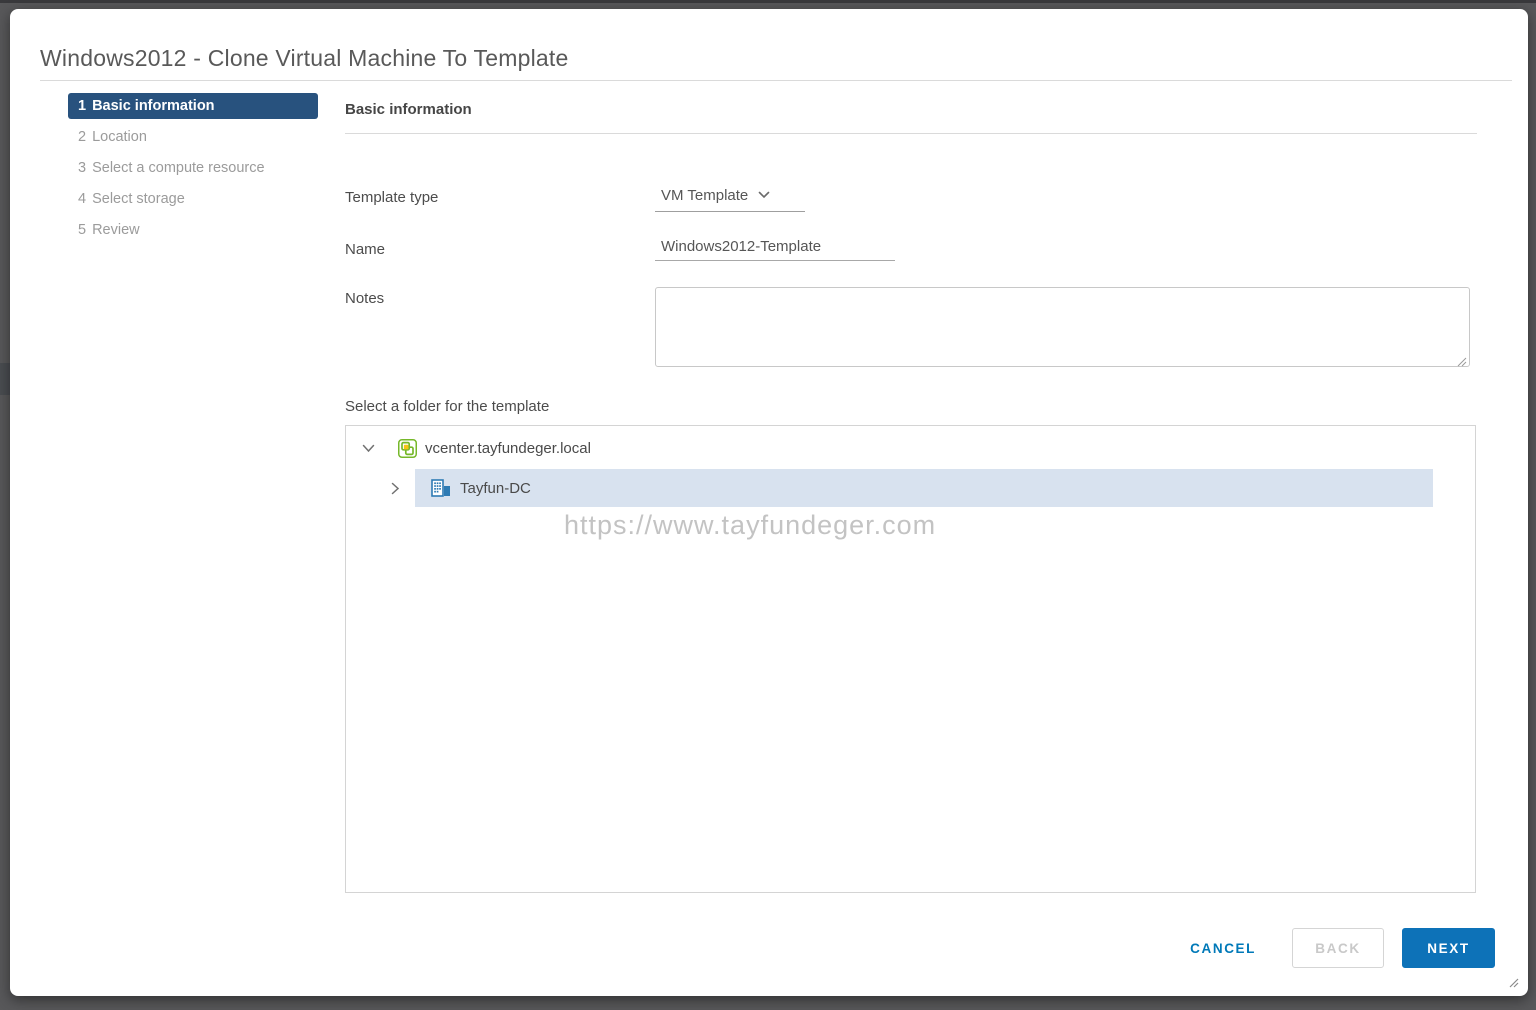 The height and width of the screenshot is (1010, 1536). I want to click on step-review: 5 Review, so click(199, 230).